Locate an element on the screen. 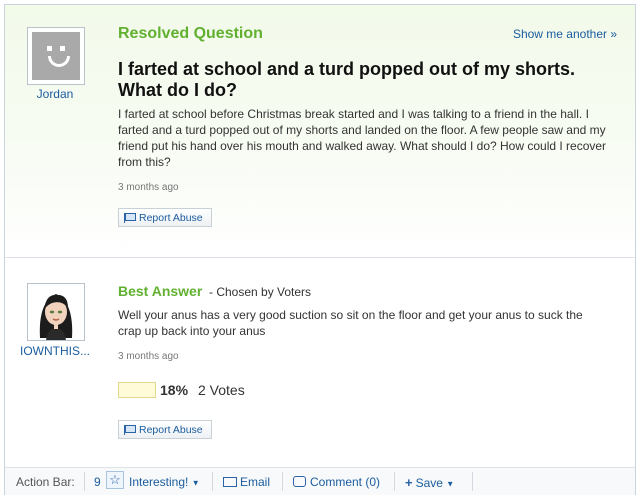  show-another-link: Show me another » is located at coordinates (565, 34).